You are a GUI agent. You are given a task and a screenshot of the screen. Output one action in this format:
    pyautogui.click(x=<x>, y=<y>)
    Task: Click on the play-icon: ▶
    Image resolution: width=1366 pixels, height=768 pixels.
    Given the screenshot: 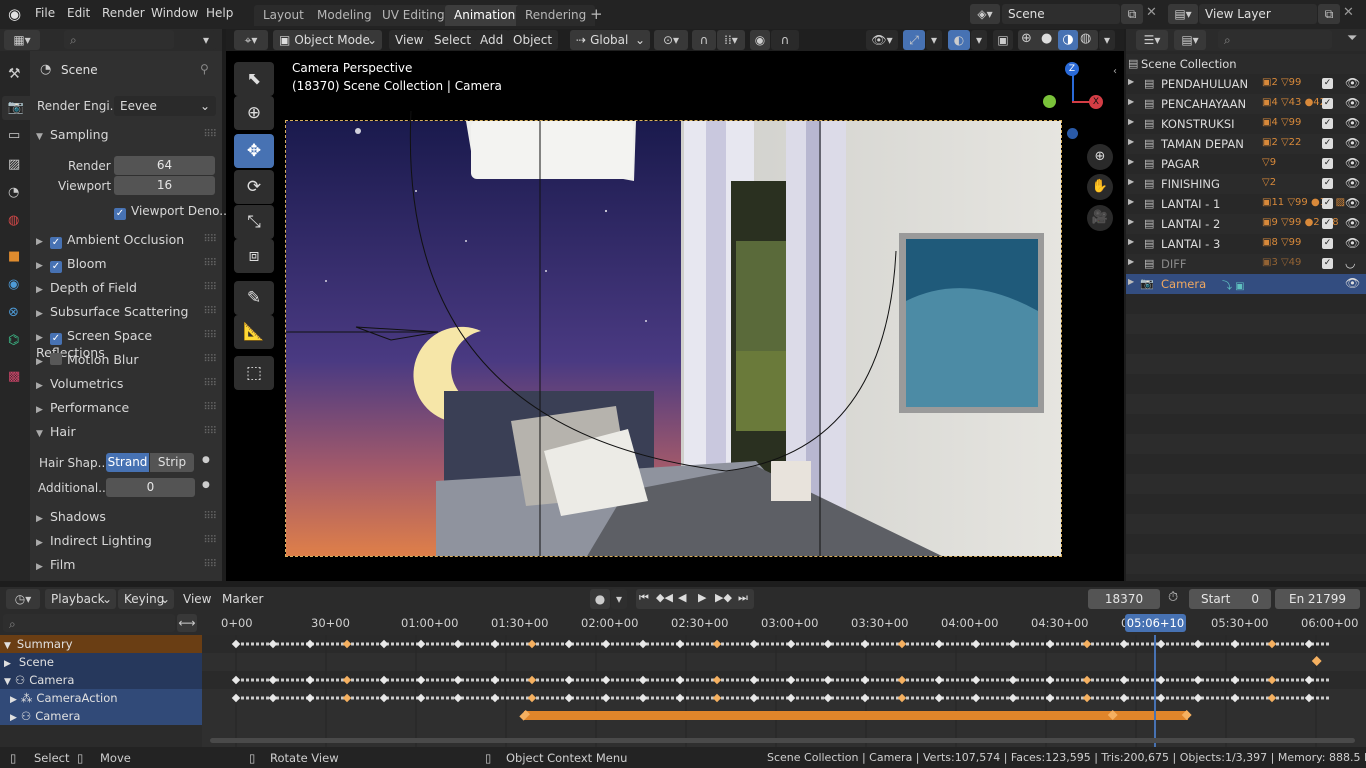 What is the action you would take?
    pyautogui.click(x=702, y=597)
    